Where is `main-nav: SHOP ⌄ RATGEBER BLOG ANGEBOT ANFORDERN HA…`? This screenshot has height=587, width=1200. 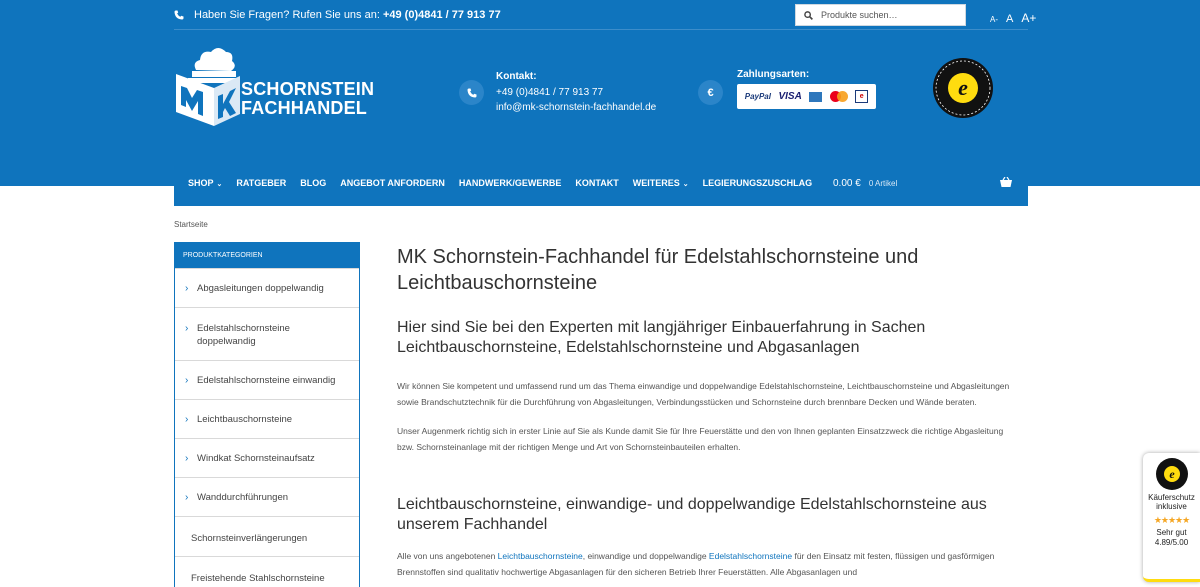
main-nav: SHOP ⌄ RATGEBER BLOG ANGEBOT ANFORDERN HA… is located at coordinates (601, 182).